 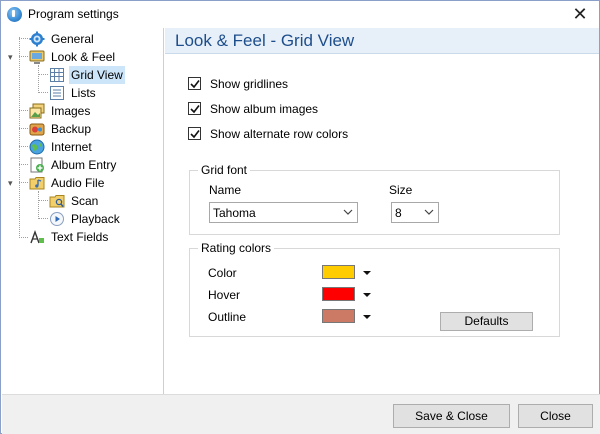 What do you see at coordinates (415, 212) in the screenshot?
I see `font-size-select: 8` at bounding box center [415, 212].